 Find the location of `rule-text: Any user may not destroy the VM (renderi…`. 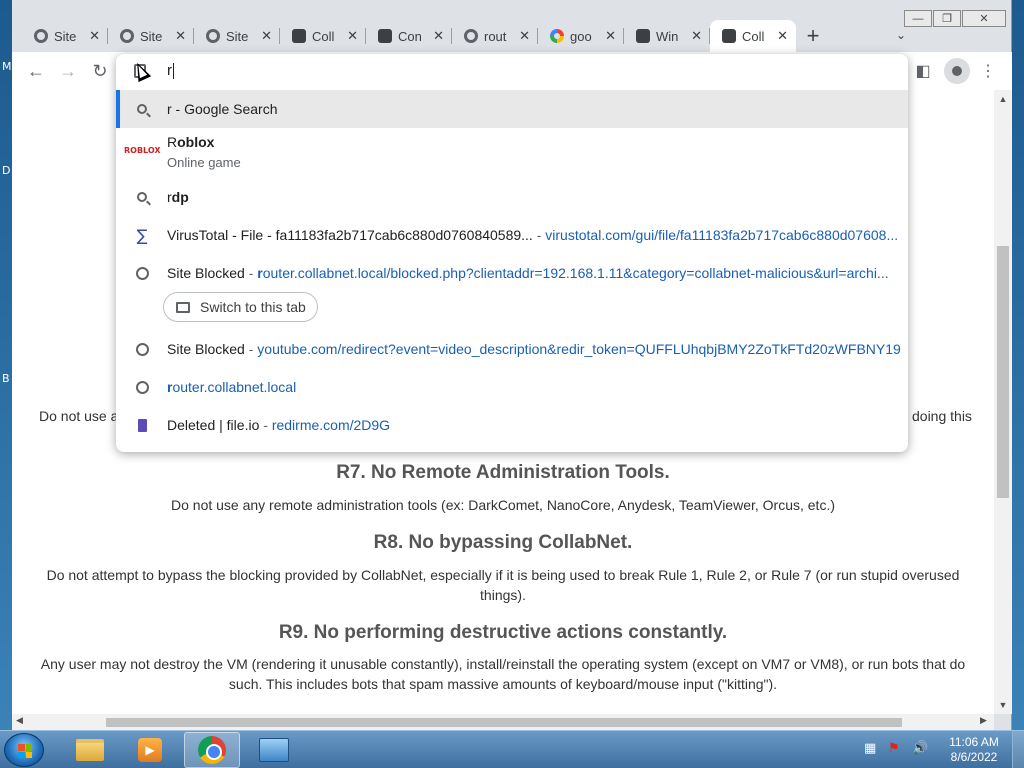

rule-text: Any user may not destroy the VM (renderi… is located at coordinates (503, 674).